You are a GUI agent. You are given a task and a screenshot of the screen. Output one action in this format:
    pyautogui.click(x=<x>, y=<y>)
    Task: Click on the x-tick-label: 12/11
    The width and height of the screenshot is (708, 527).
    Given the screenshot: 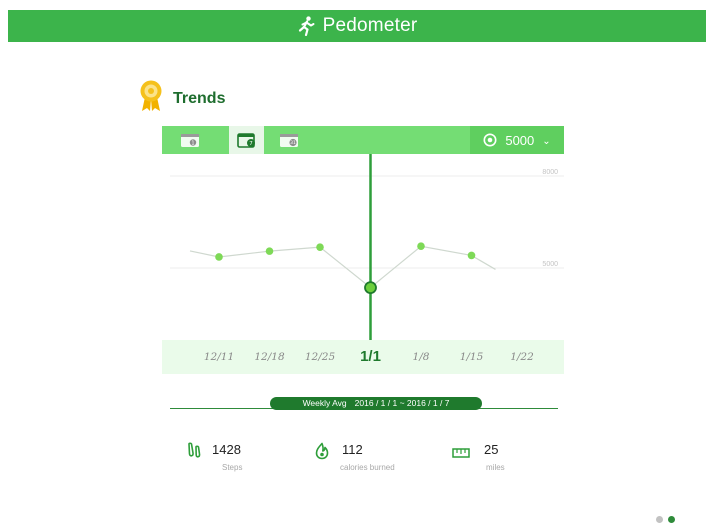 What is the action you would take?
    pyautogui.click(x=219, y=357)
    